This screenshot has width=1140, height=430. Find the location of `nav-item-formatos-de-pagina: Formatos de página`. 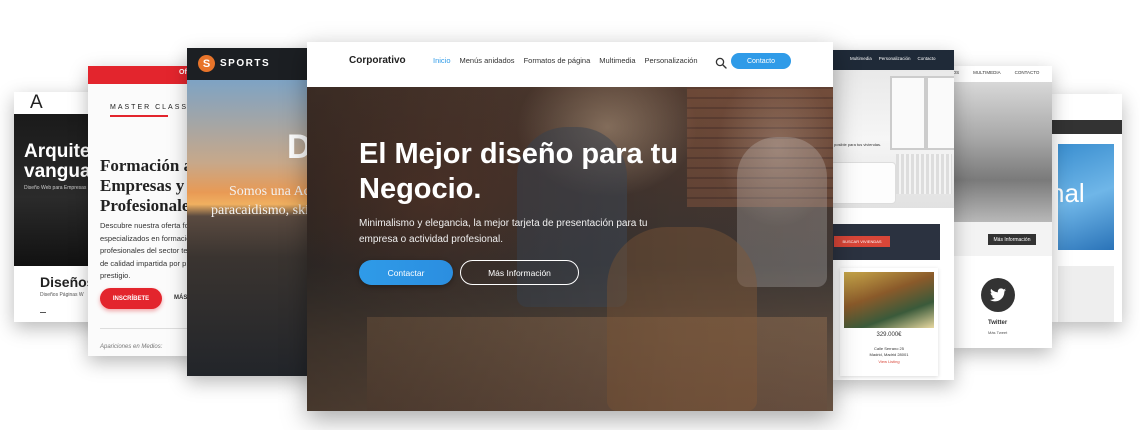

nav-item-formatos-de-pagina: Formatos de página is located at coordinates (557, 60).